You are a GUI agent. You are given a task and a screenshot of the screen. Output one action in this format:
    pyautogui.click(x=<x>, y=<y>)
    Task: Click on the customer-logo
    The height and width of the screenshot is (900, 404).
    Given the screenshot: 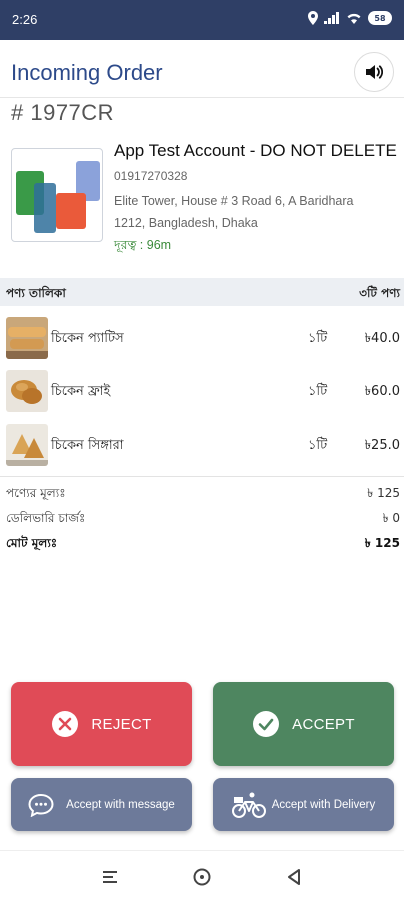 What is the action you would take?
    pyautogui.click(x=57, y=195)
    